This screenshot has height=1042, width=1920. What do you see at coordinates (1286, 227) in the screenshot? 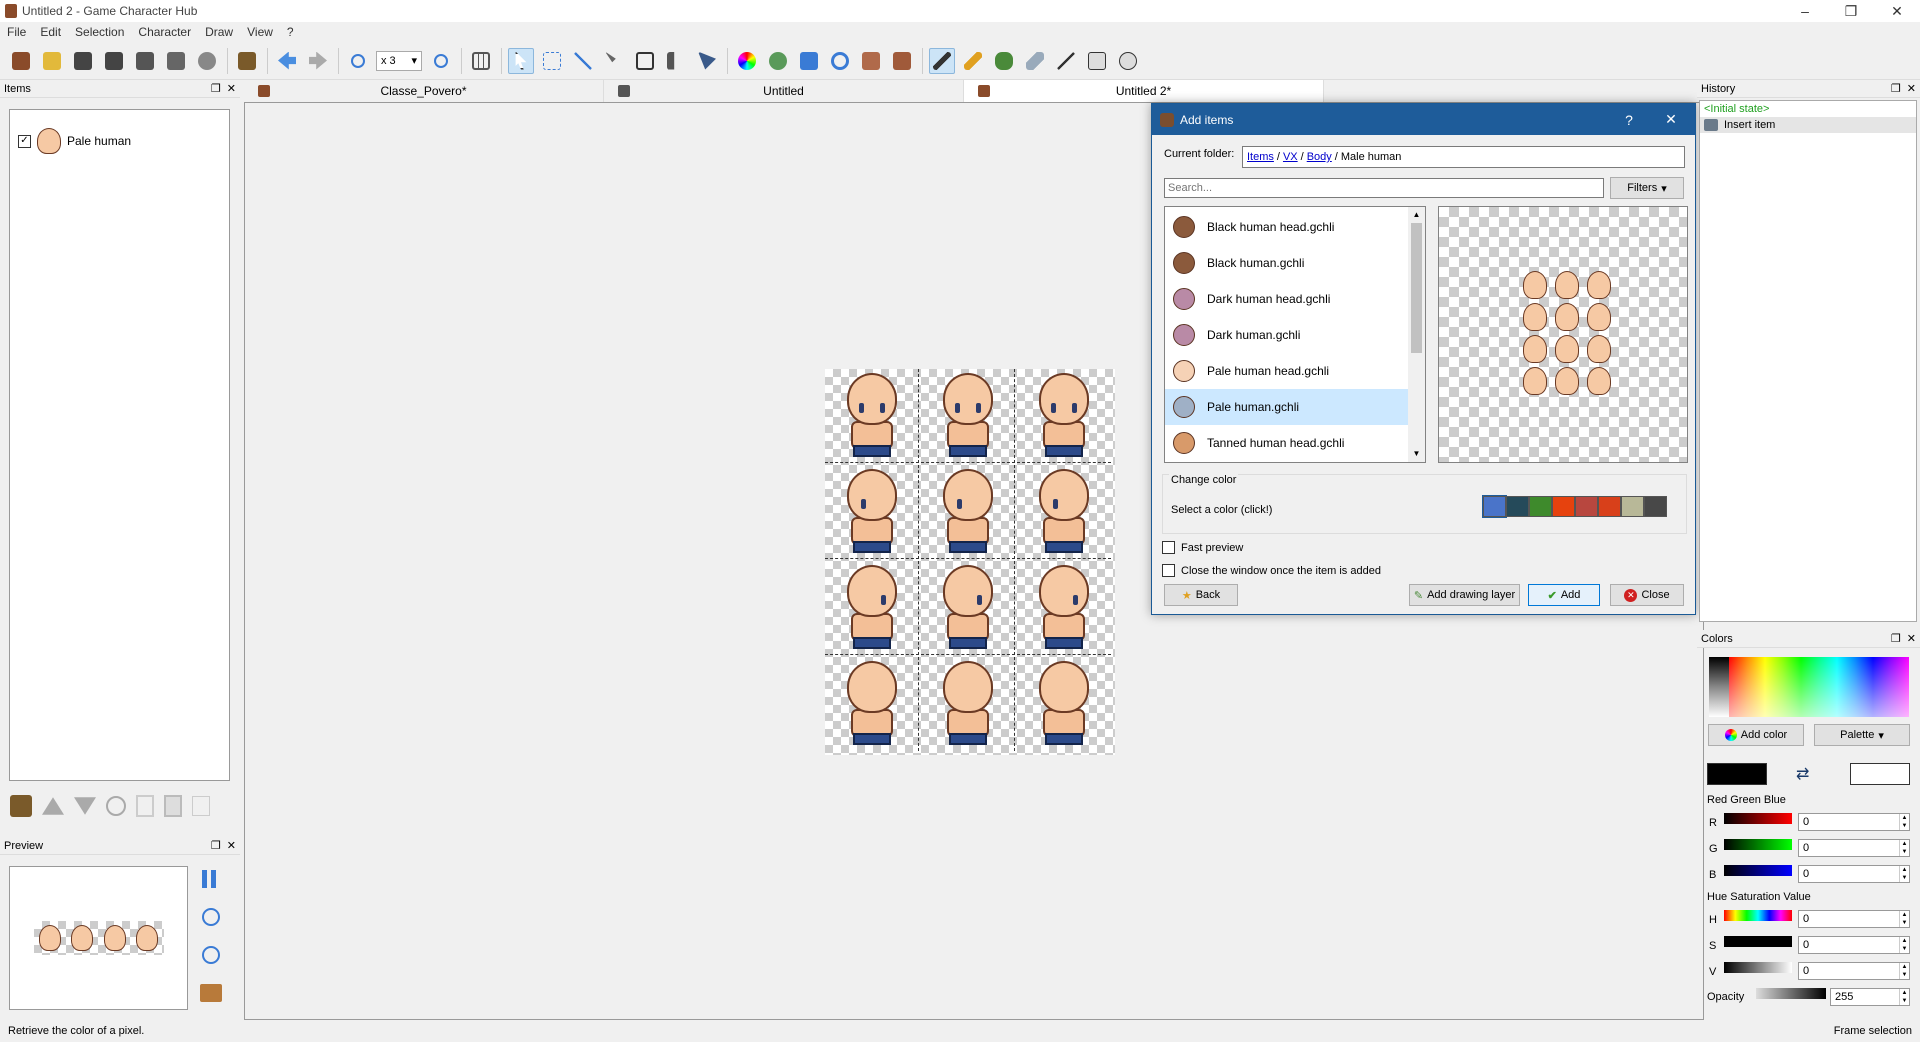
I see `file-list-item: Black human head.gchli` at bounding box center [1286, 227].